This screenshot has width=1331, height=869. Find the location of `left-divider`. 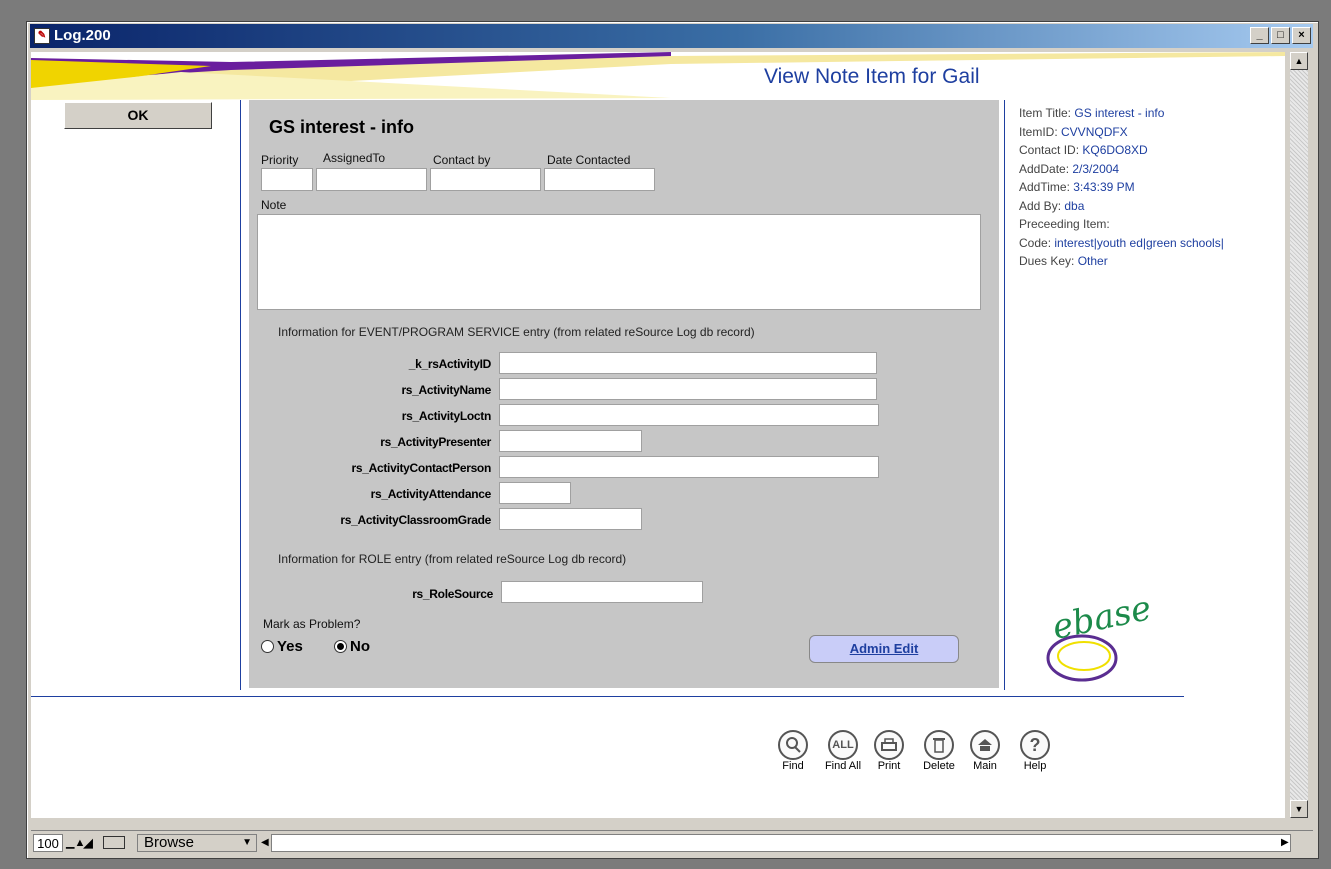

left-divider is located at coordinates (240, 395).